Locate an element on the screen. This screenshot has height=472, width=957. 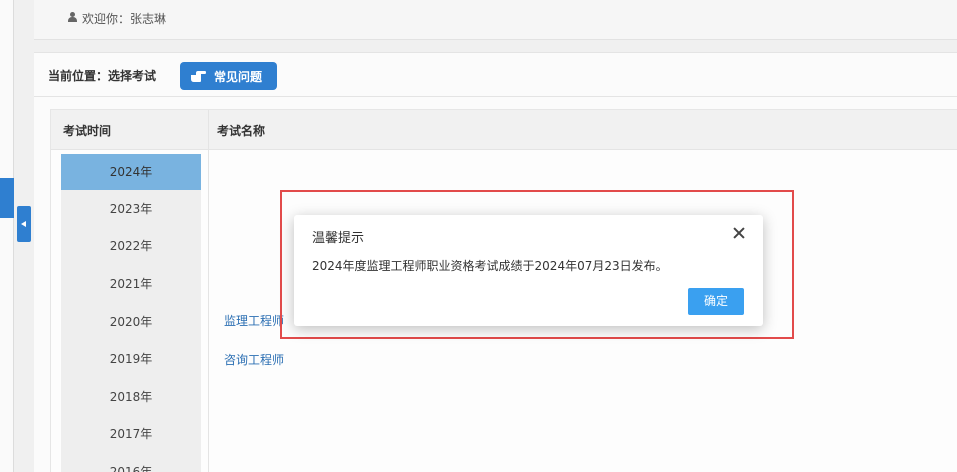
confirm-button: 确定 is located at coordinates (716, 301).